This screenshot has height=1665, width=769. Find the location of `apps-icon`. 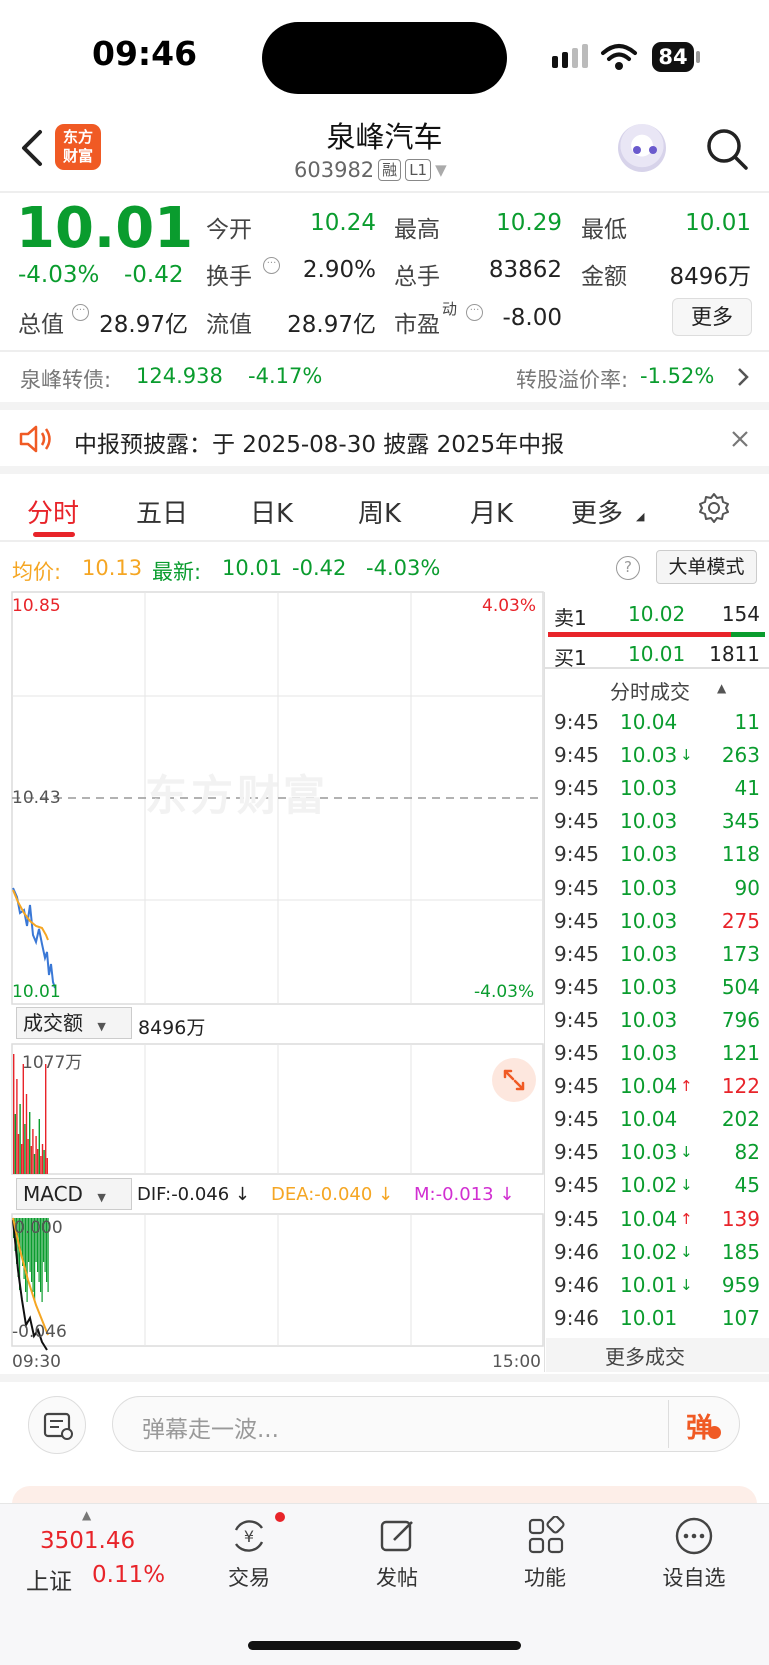

apps-icon is located at coordinates (546, 1536).